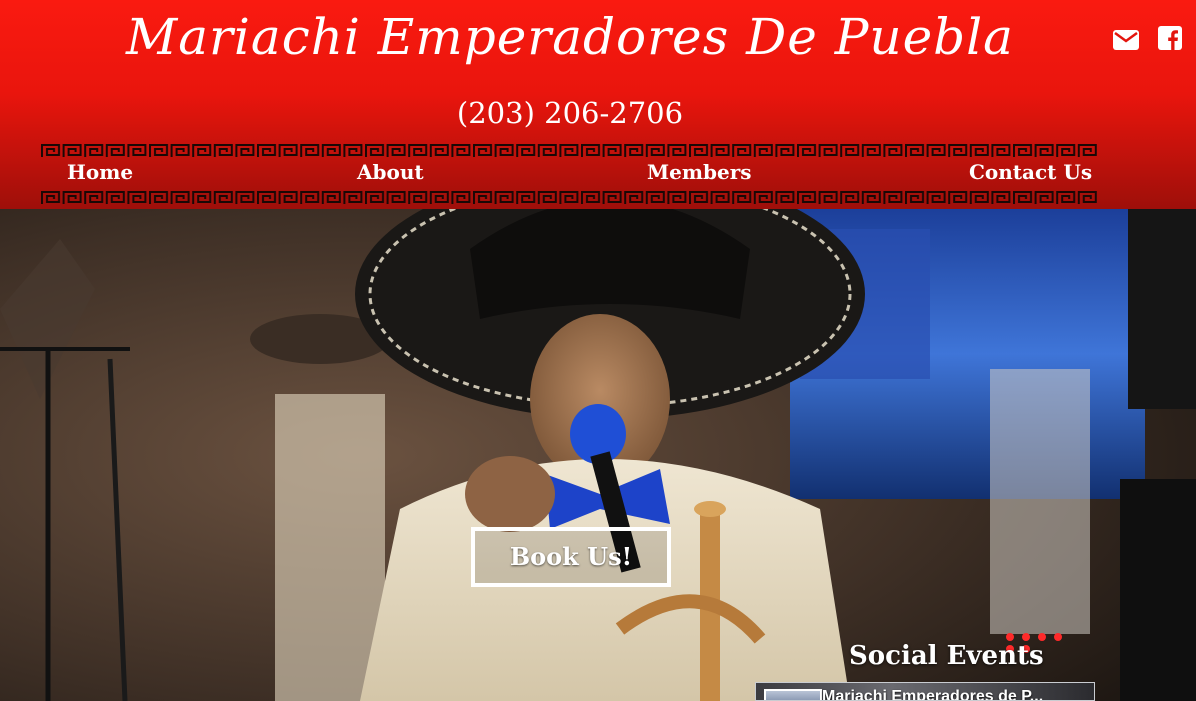 This screenshot has height=701, width=1196. I want to click on nav-about: About, so click(390, 172).